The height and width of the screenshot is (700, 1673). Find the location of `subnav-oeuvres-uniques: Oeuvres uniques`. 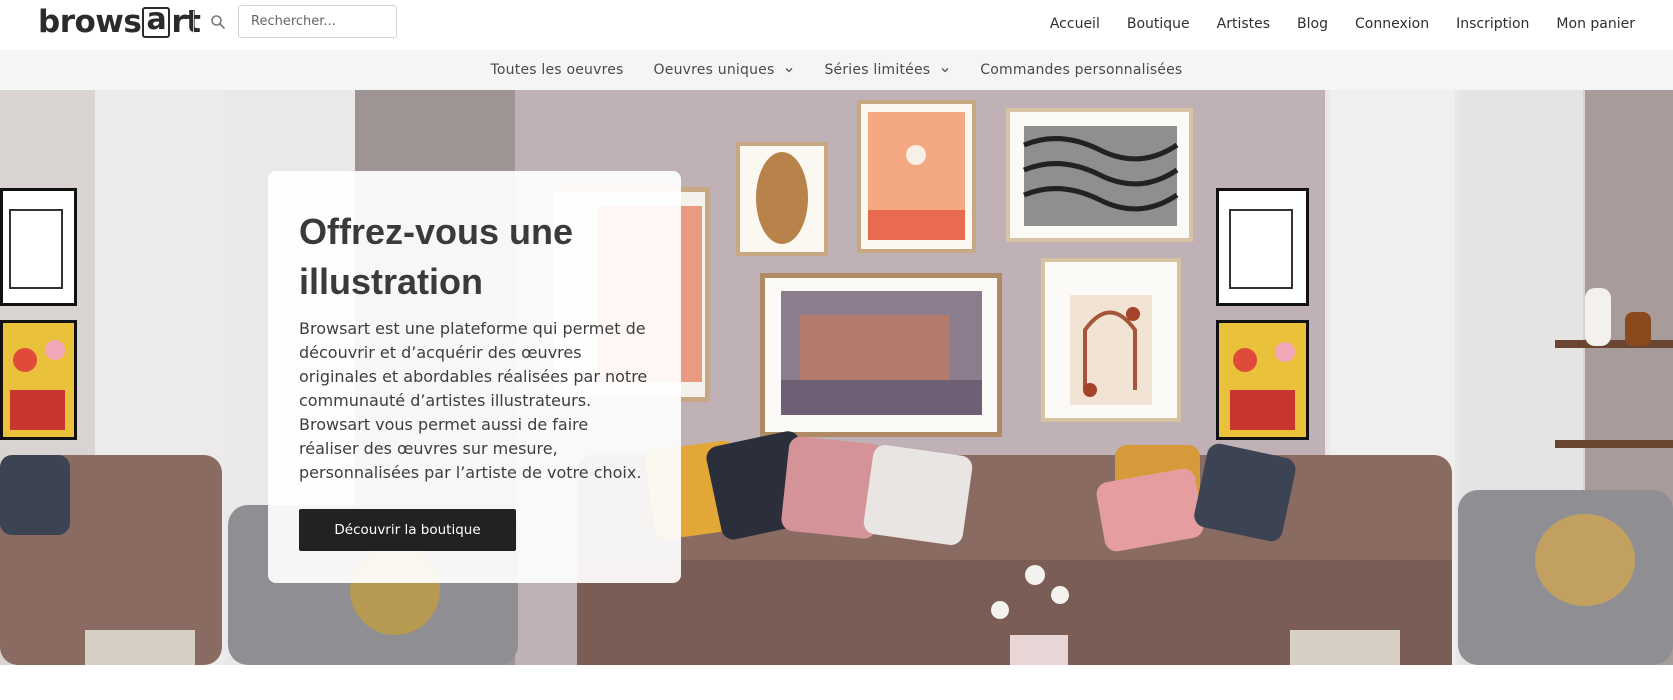

subnav-oeuvres-uniques: Oeuvres uniques is located at coordinates (724, 70).